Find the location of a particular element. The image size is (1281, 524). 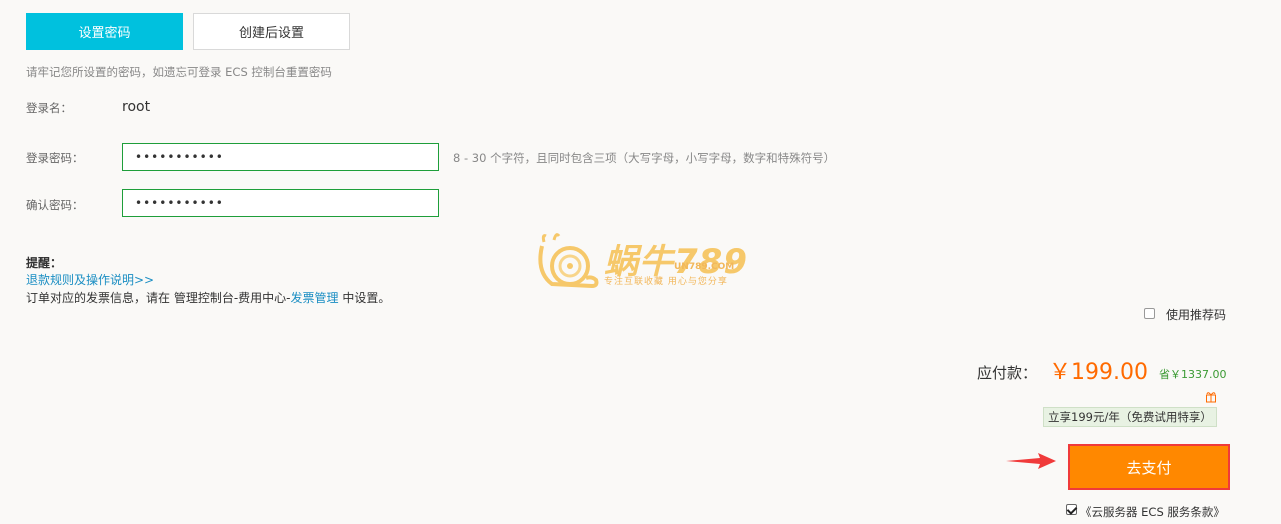

invoice-info-text: 订单对应的发票信息，请在 管理控制台-费用中心-发票管理 中设置。 is located at coordinates (208, 297).